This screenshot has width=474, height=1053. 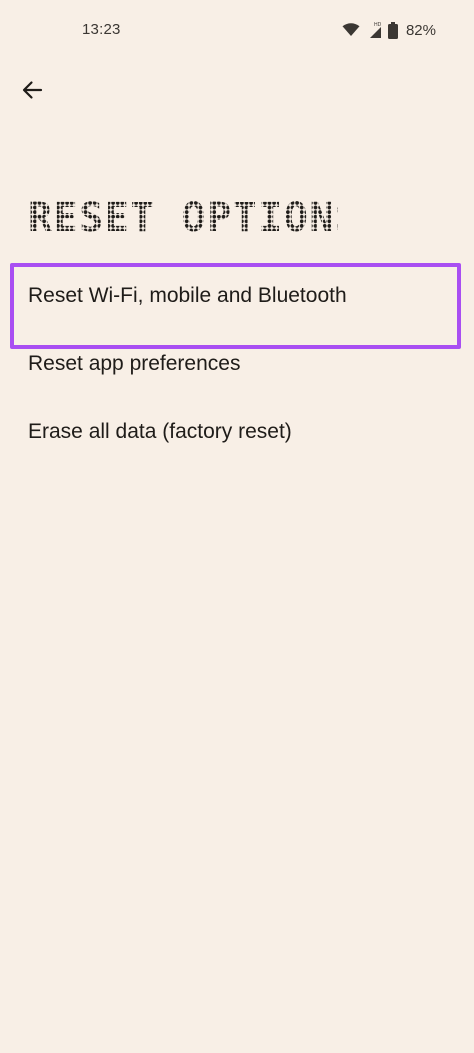 I want to click on hd-signal-icon: HD, so click(x=374, y=30).